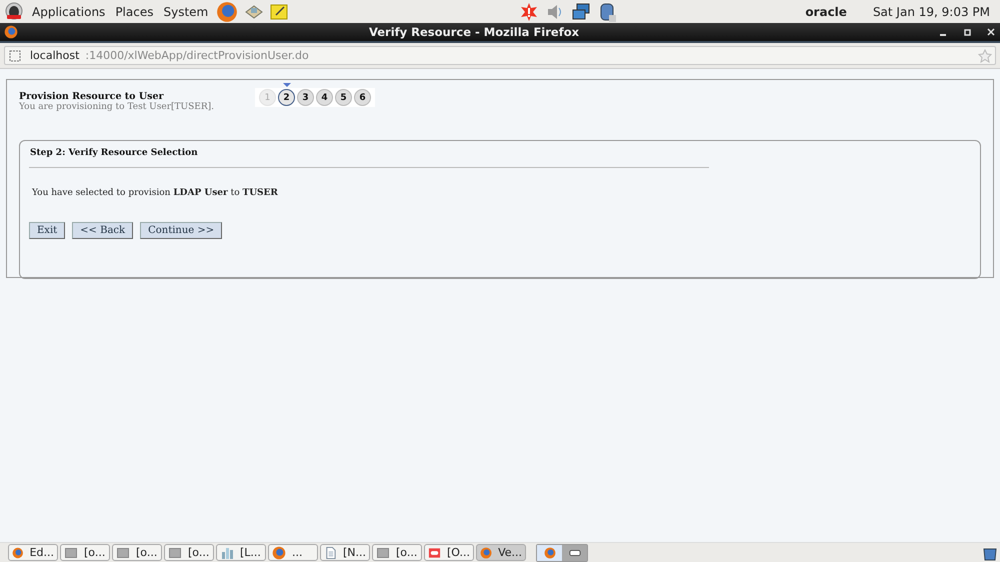 The image size is (1000, 562). What do you see at coordinates (181, 230) in the screenshot?
I see `form-button: Continue >>` at bounding box center [181, 230].